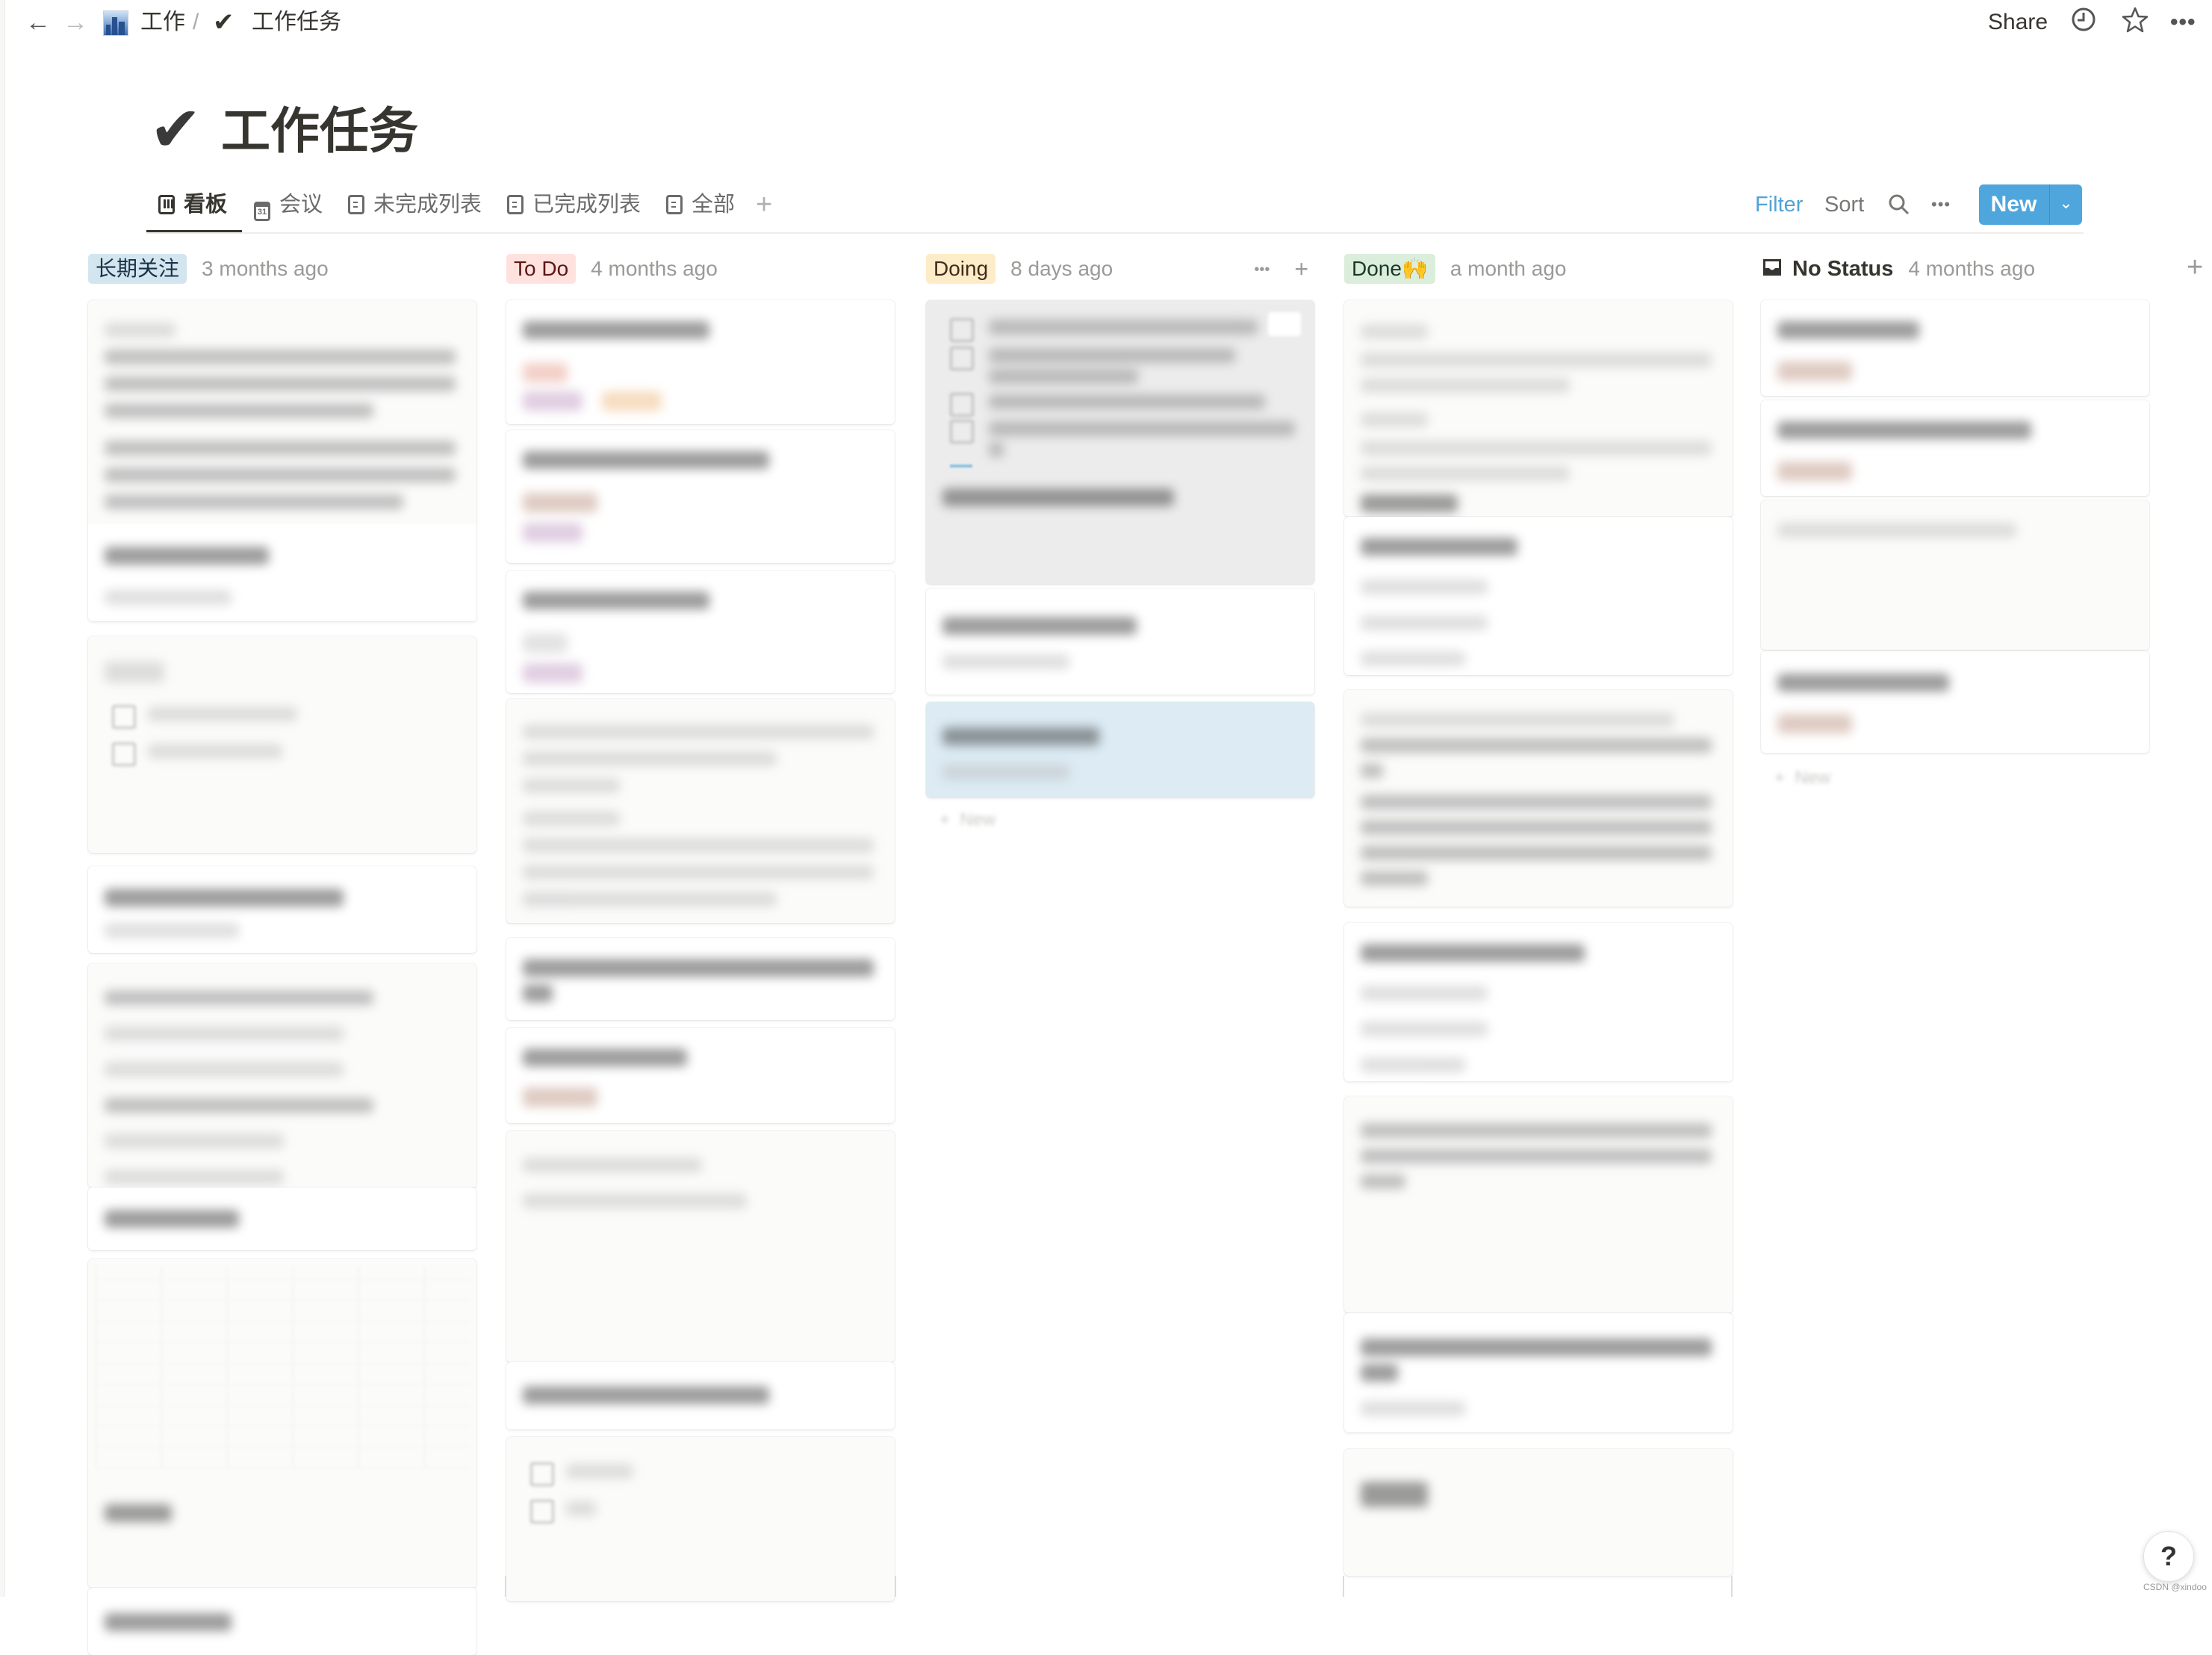  I want to click on status-badge: 长期关注, so click(137, 269).